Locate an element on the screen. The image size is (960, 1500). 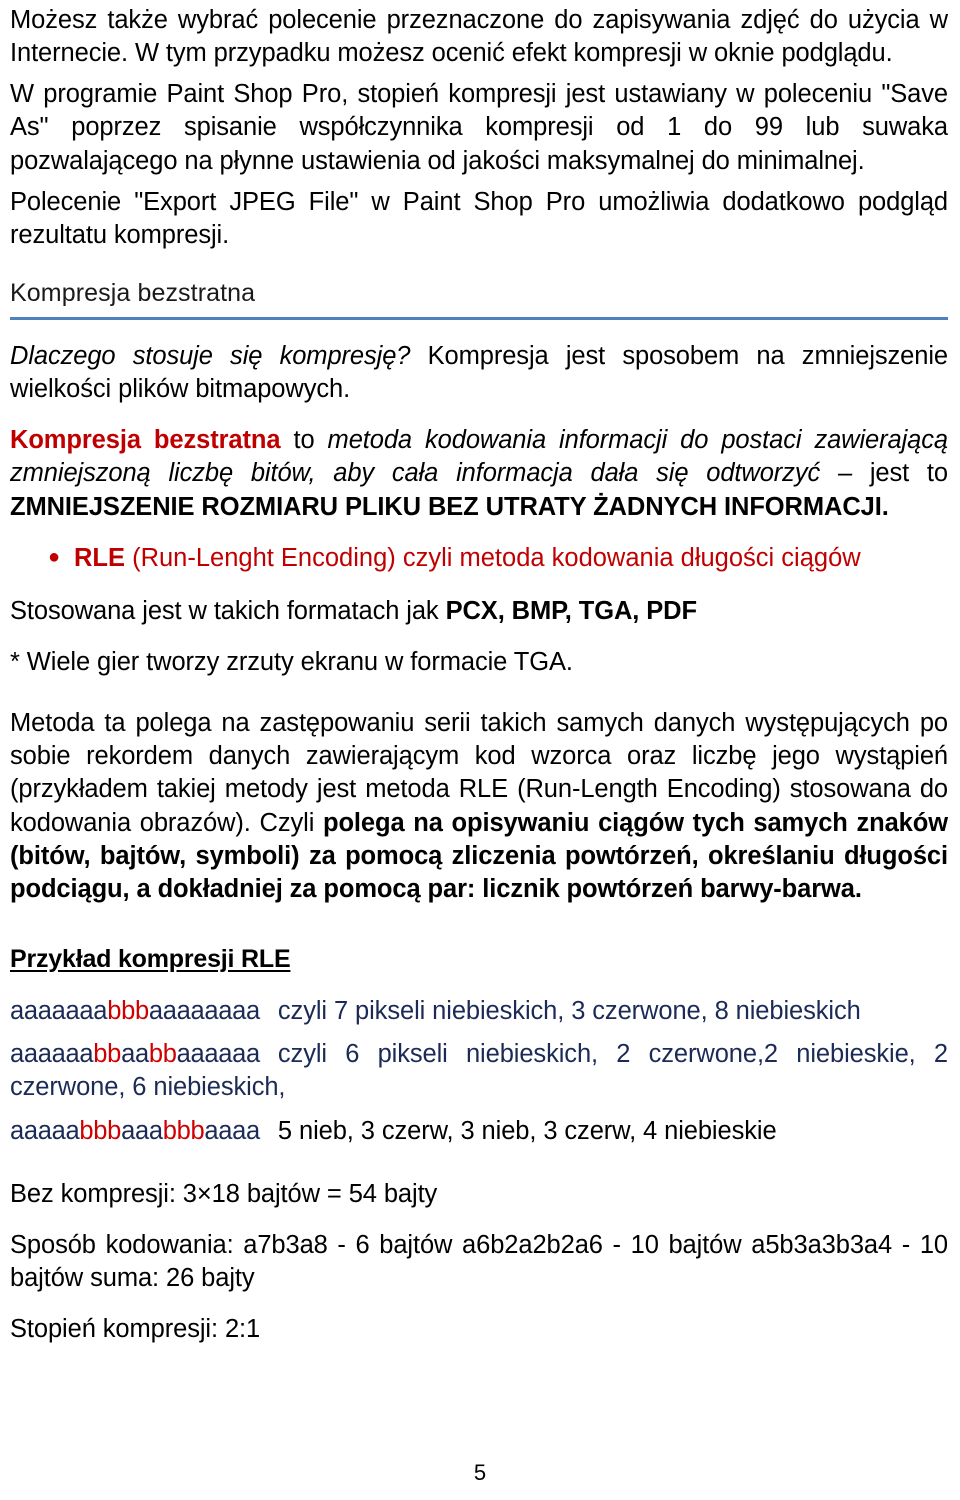
example-run-navy: aaaaaaa is located at coordinates (59, 1011).